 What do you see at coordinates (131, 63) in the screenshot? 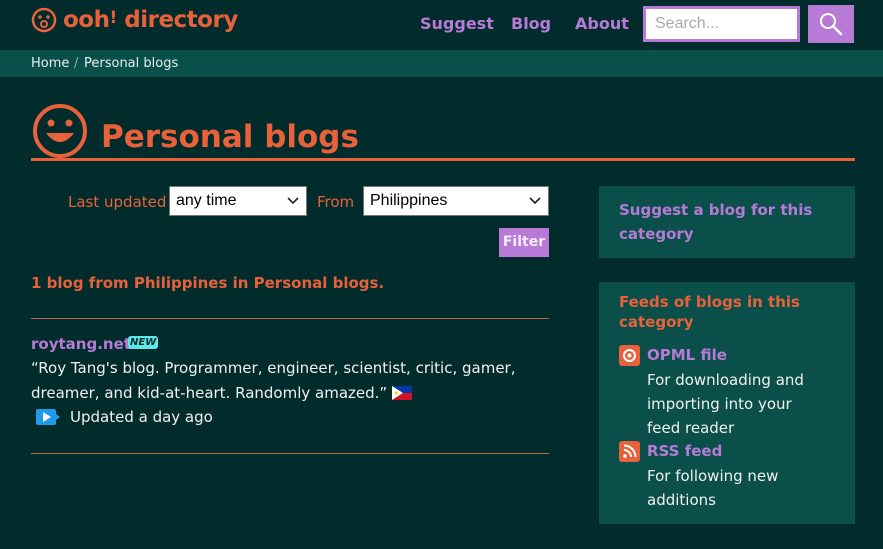
I see `breadcrumb-current: Personal blogs` at bounding box center [131, 63].